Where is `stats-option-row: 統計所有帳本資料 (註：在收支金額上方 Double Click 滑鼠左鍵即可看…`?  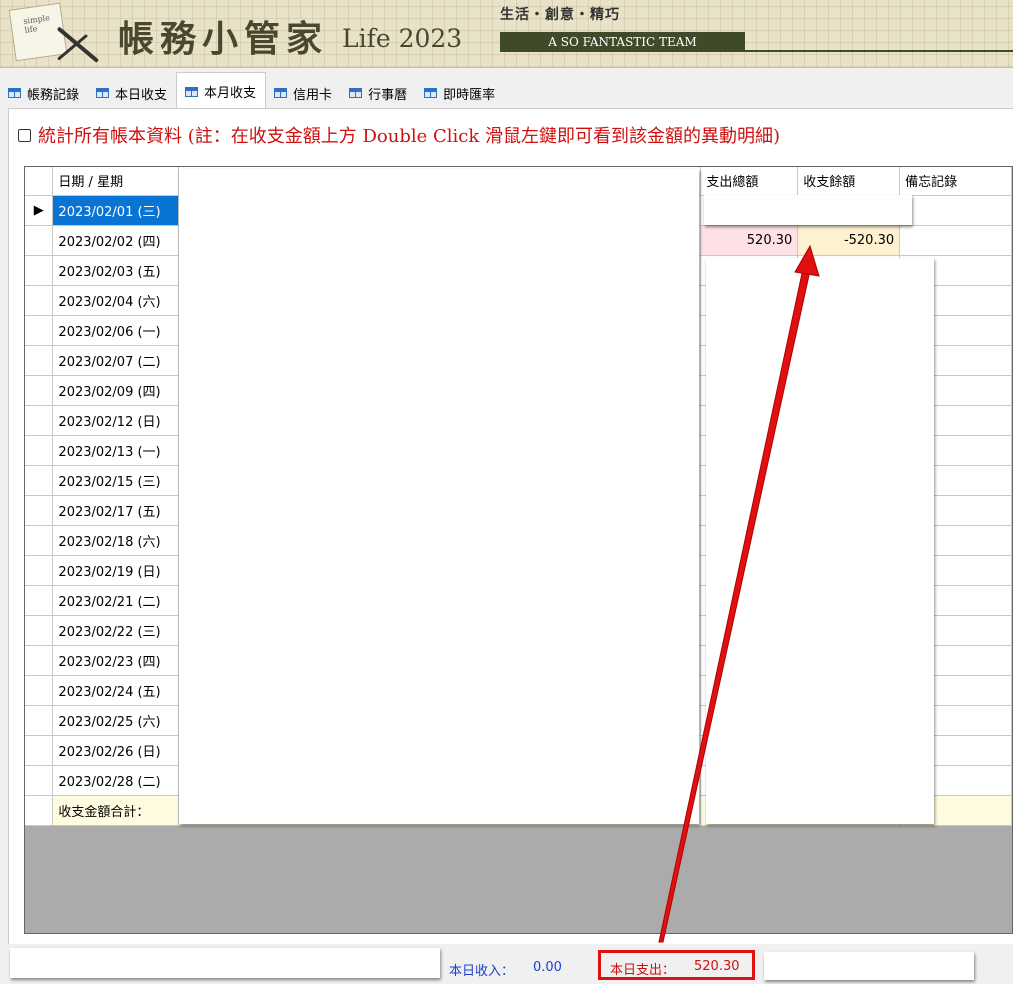 stats-option-row: 統計所有帳本資料 (註：在收支金額上方 Double Click 滑鼠左鍵即可看… is located at coordinates (399, 135).